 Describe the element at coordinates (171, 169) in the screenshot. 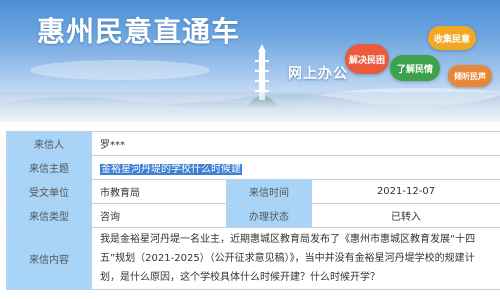

I see `subject-value: 金裕星河丹堤的学校什么时候建` at that location.